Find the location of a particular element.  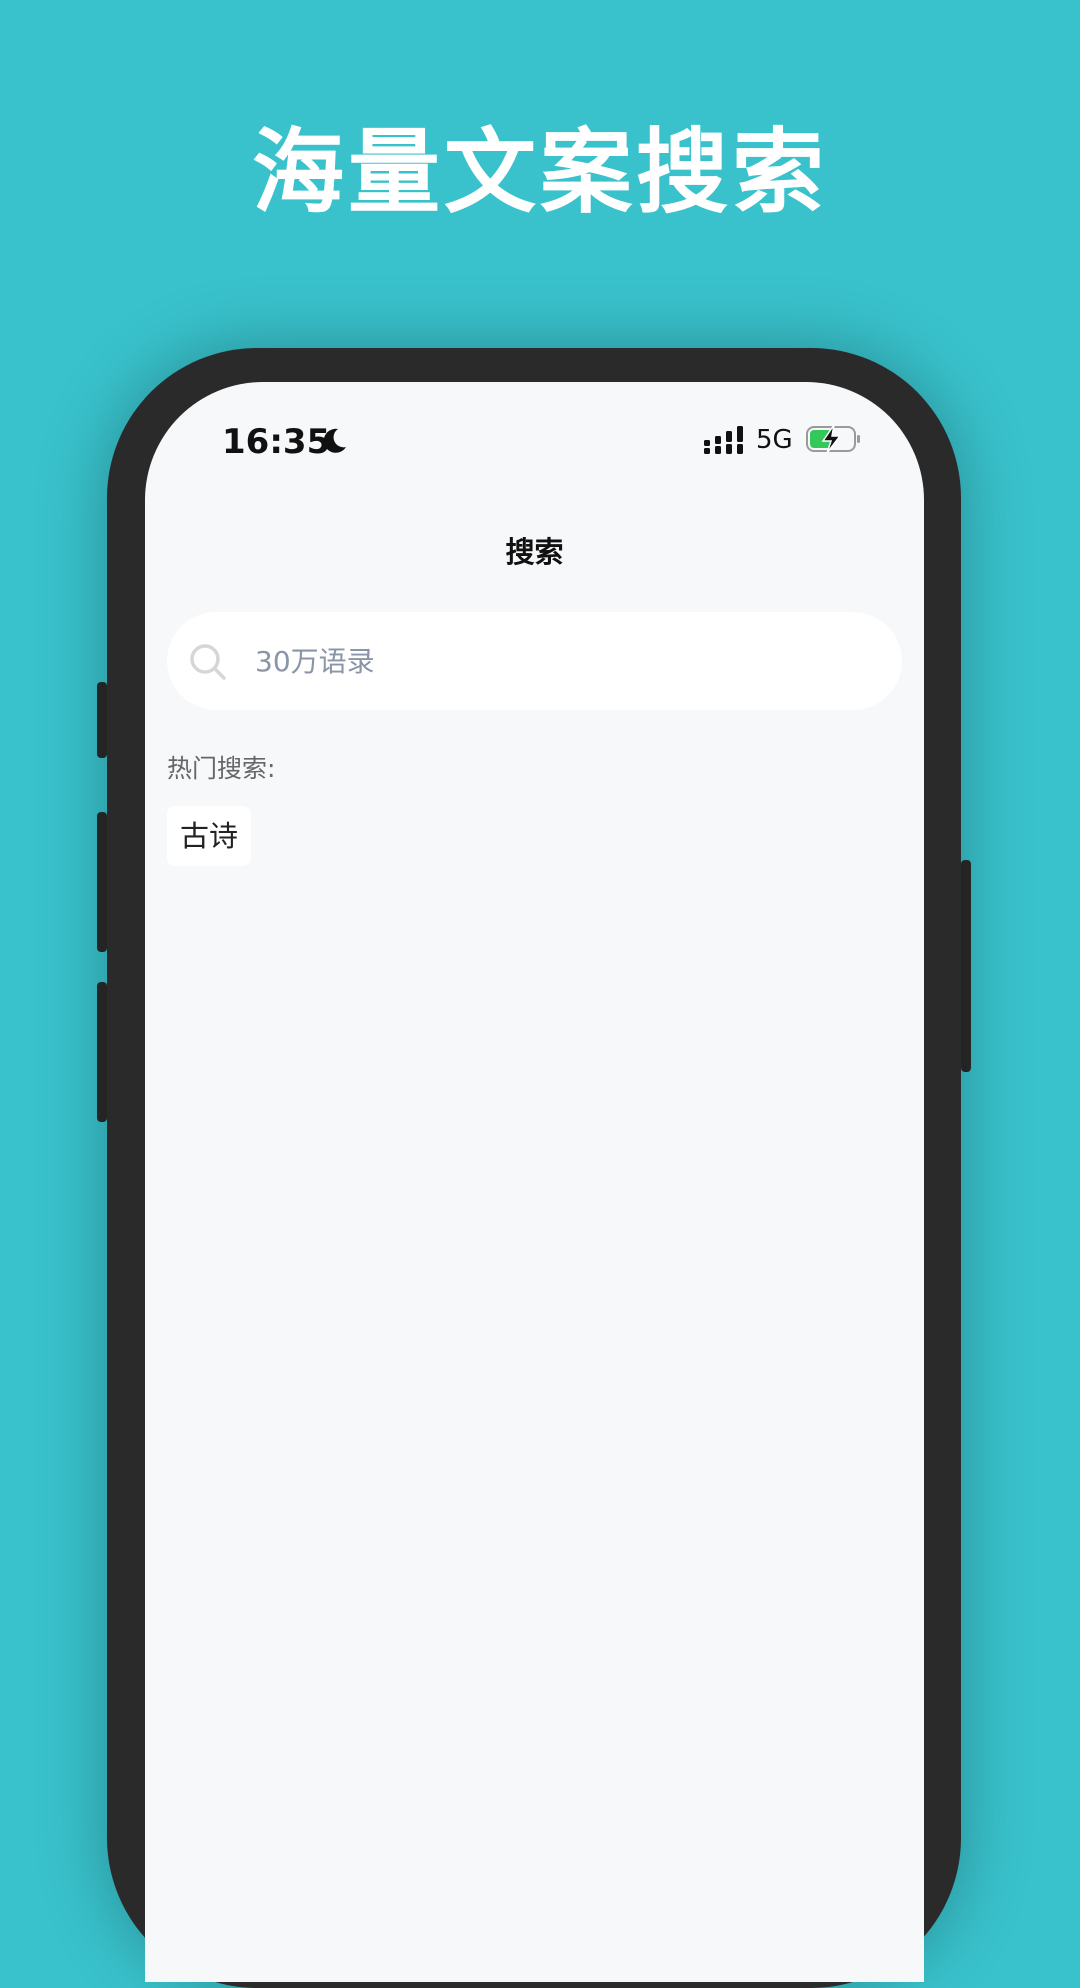

phone-mute-switch is located at coordinates (102, 720).